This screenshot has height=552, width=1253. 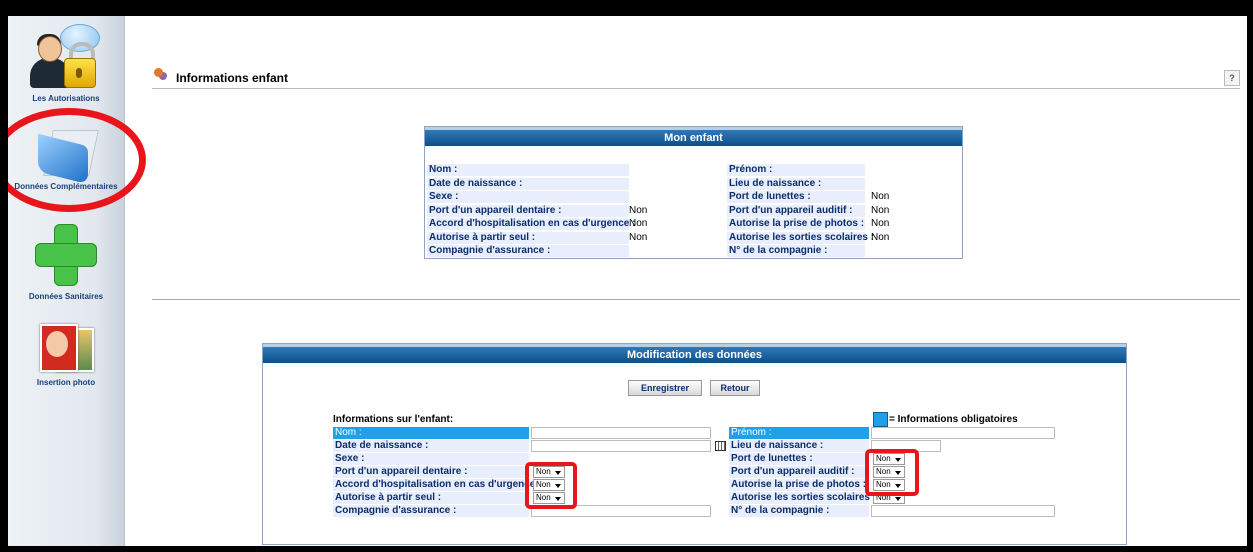 I want to click on form-label: Autorise à partir seul :, so click(x=431, y=498).